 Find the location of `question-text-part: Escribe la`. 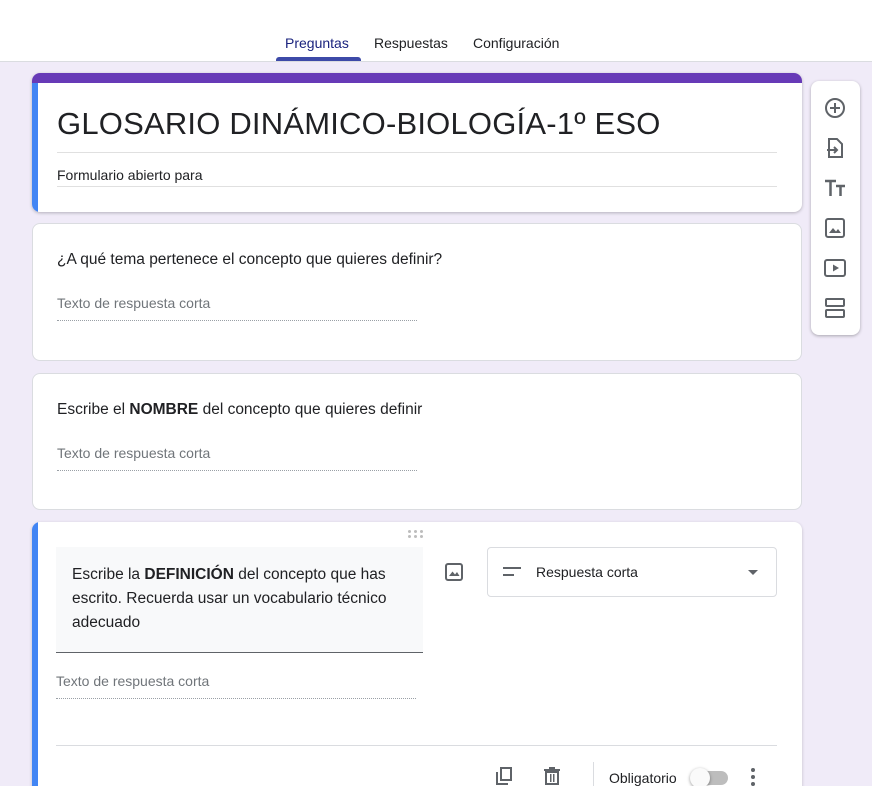

question-text-part: Escribe la is located at coordinates (108, 574).